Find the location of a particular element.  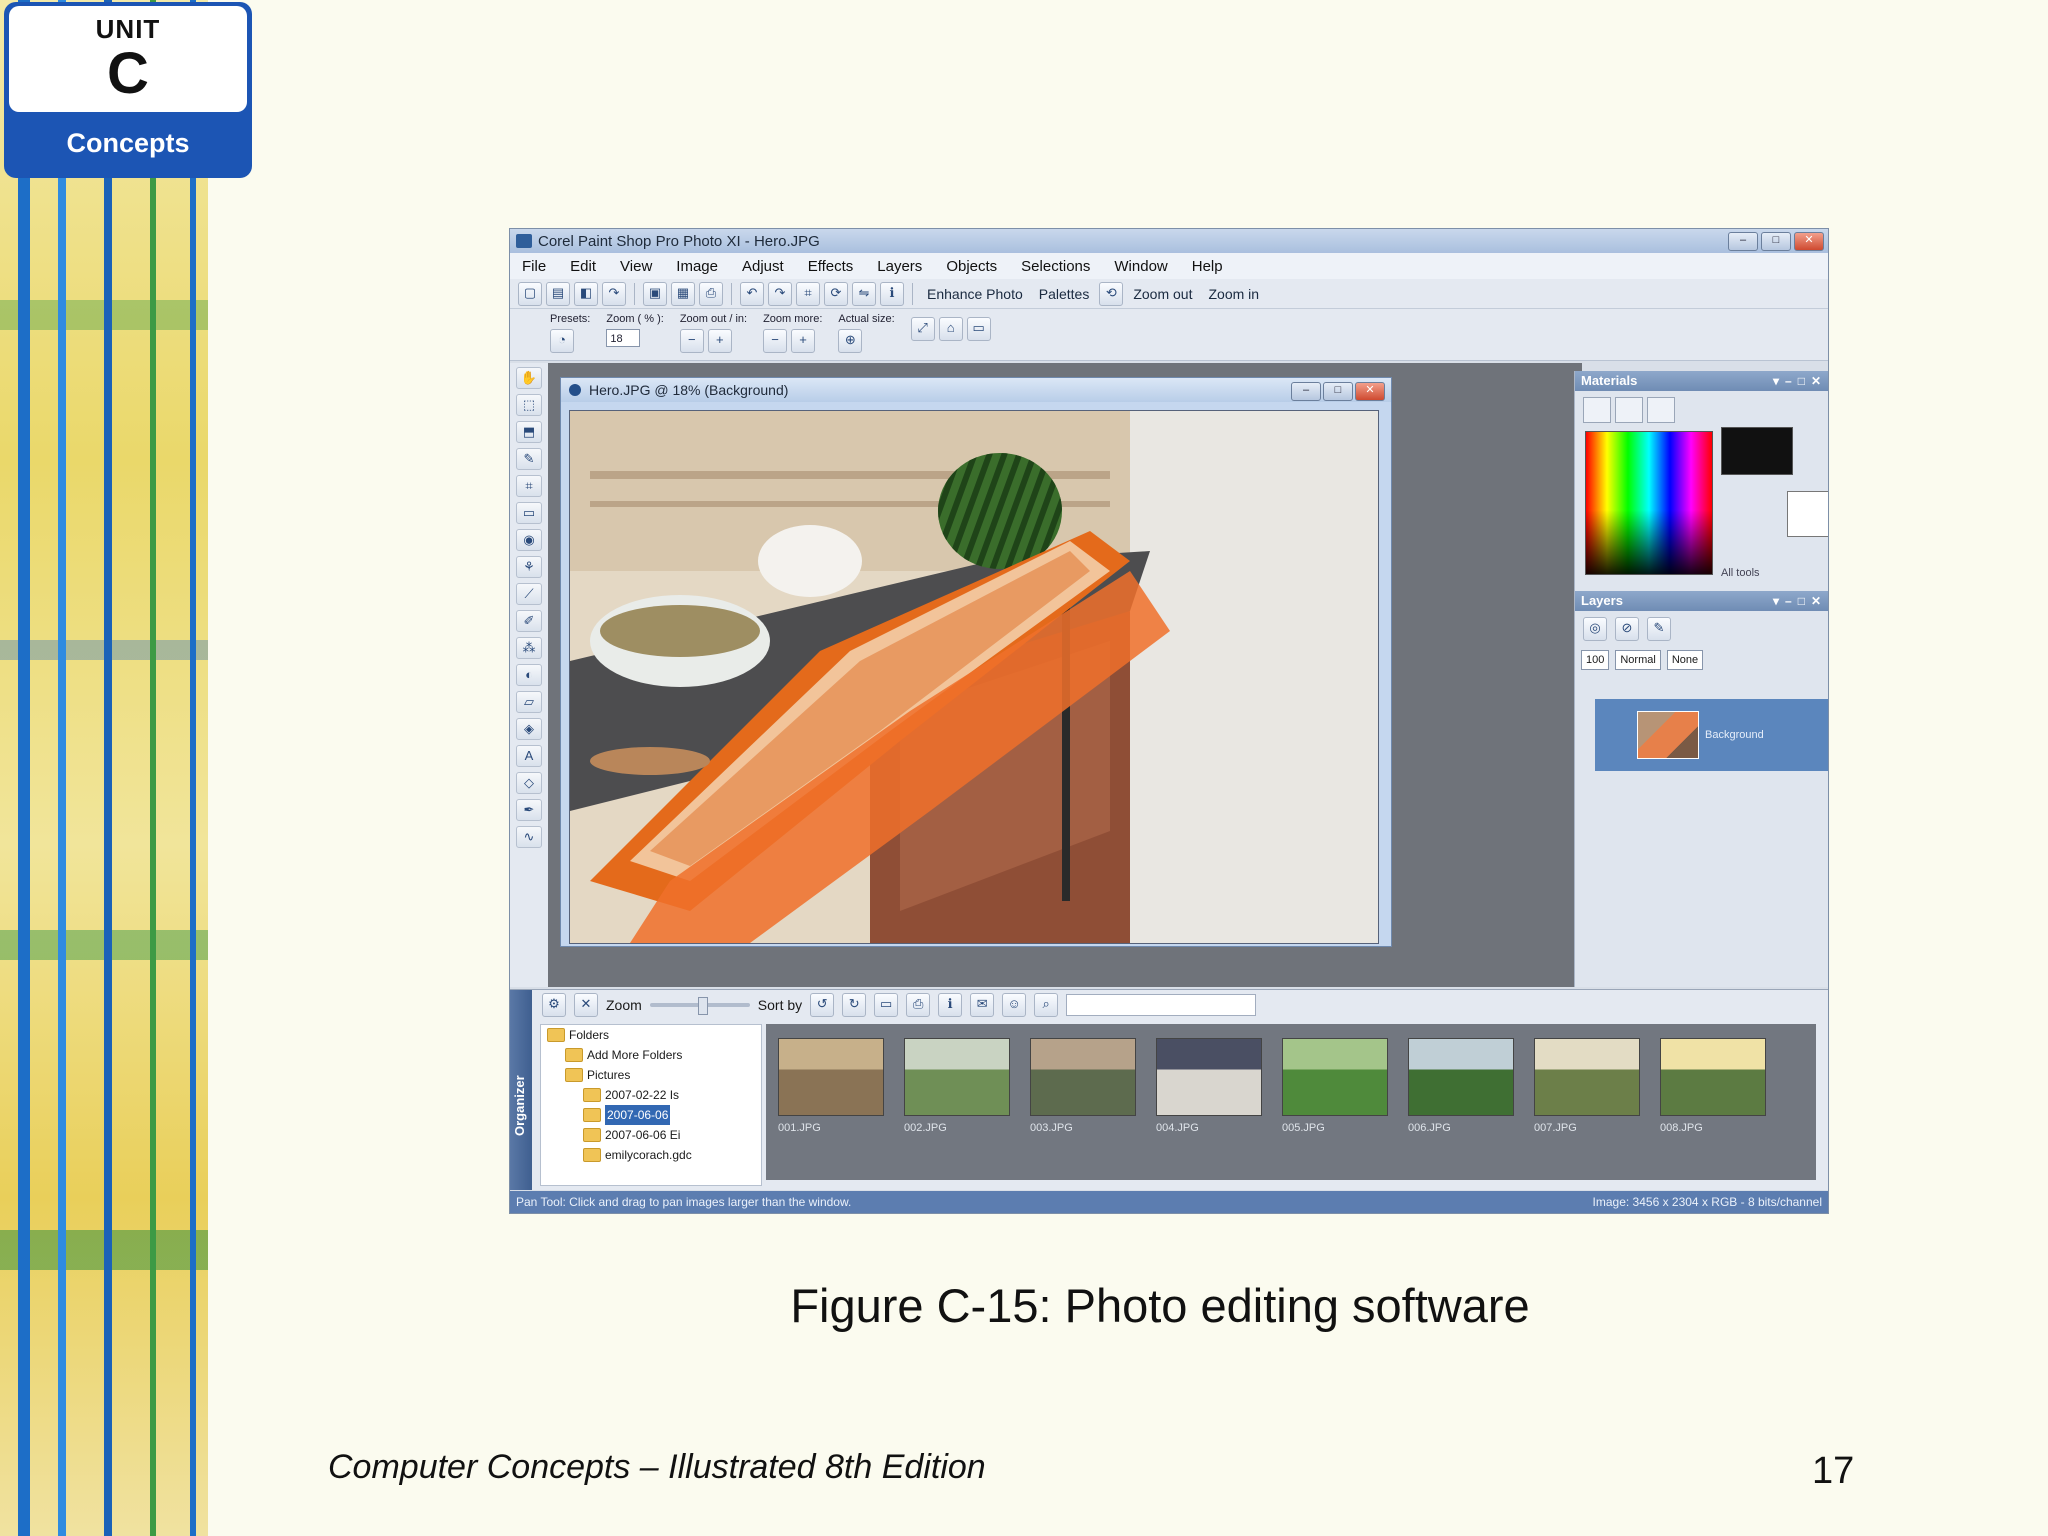

info-icon: ℹ is located at coordinates (950, 1005).